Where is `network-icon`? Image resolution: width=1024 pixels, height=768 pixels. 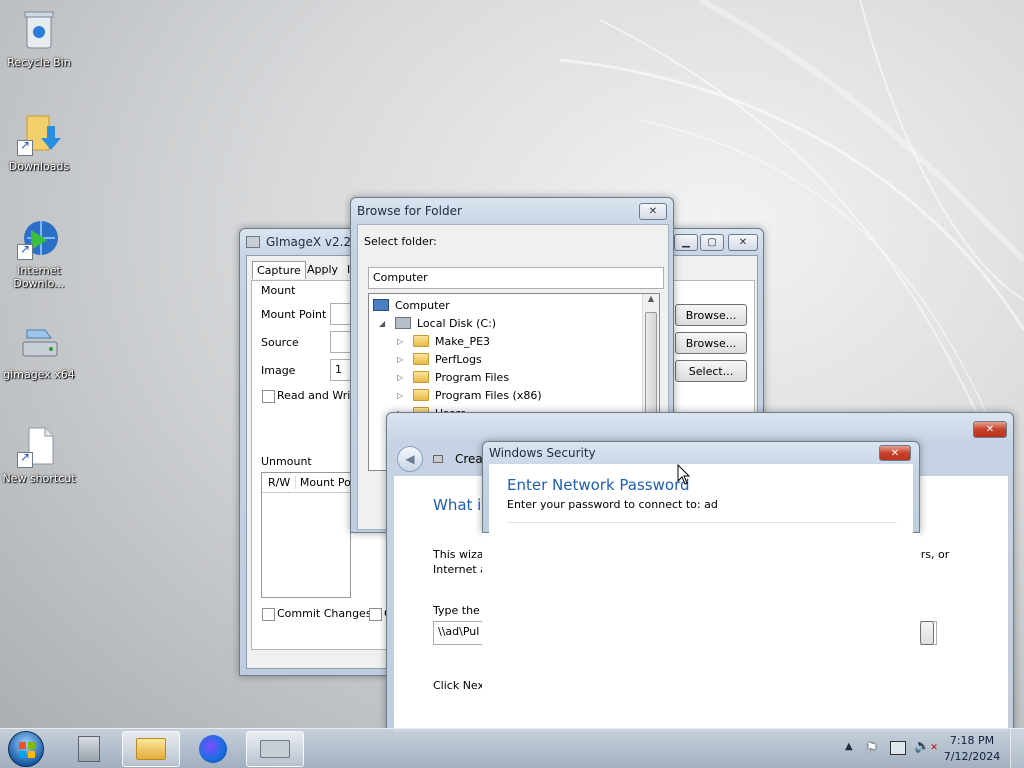 network-icon is located at coordinates (898, 748).